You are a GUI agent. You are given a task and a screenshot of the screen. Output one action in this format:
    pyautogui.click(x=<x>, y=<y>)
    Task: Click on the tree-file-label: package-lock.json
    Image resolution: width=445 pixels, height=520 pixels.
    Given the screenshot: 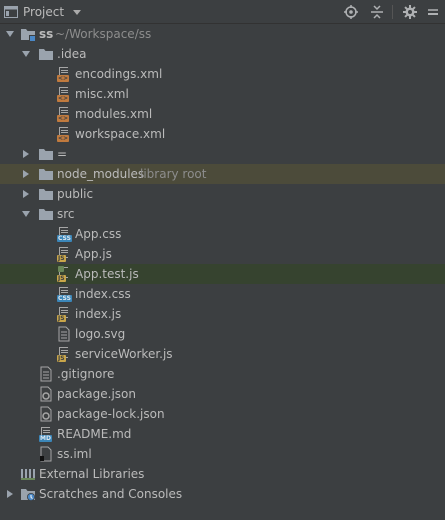 What is the action you would take?
    pyautogui.click(x=111, y=414)
    